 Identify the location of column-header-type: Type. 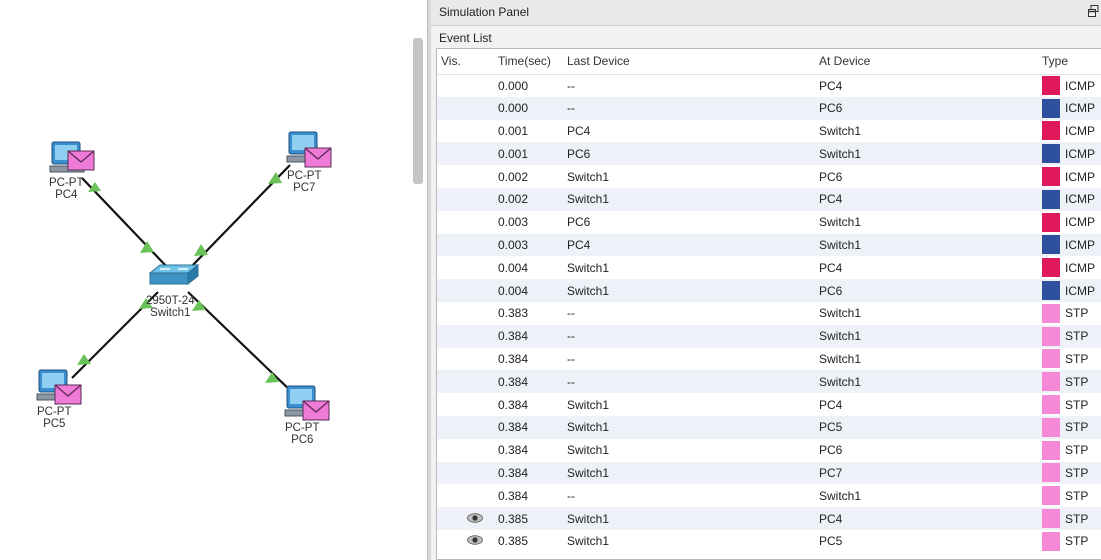
(1069, 62).